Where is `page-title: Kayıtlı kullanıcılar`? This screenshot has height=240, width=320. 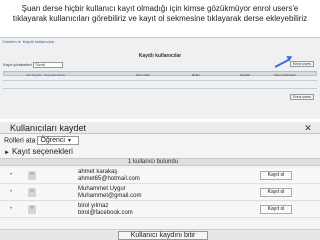
page-title: Kayıtlı kullanıcılar is located at coordinates (160, 56).